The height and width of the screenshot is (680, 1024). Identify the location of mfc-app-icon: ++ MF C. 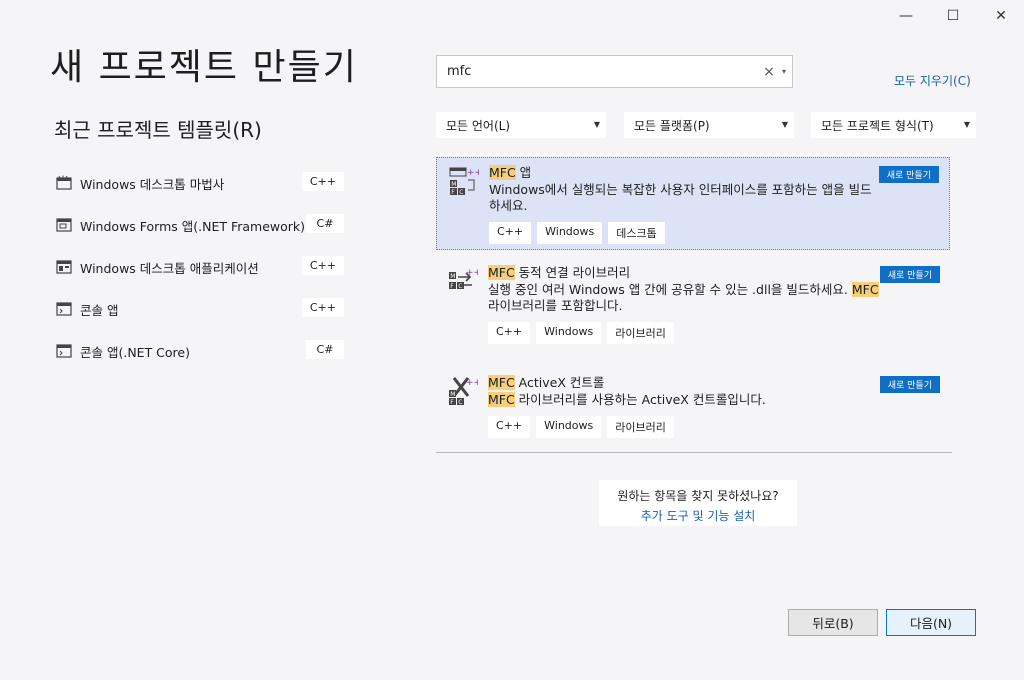
(464, 181).